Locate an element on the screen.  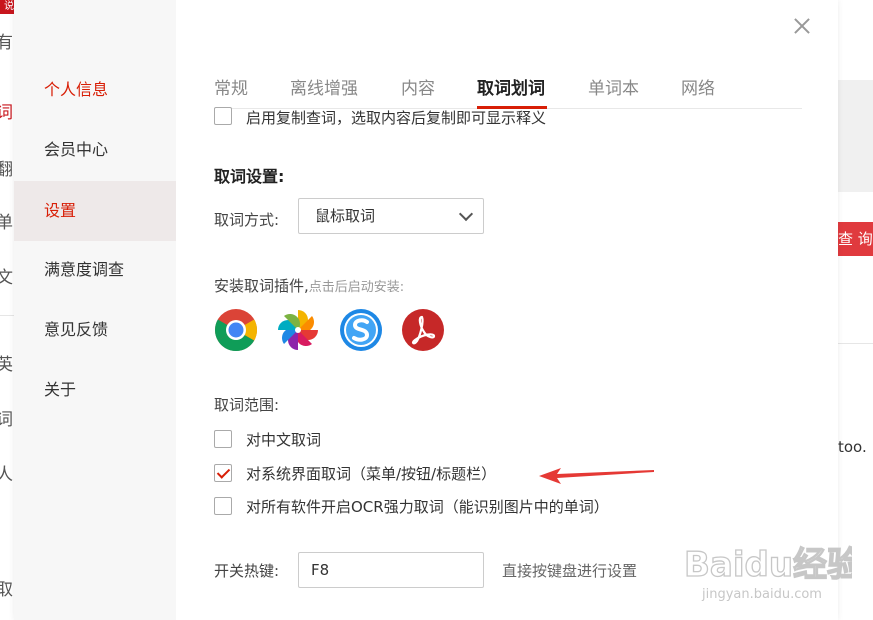
acrobat-pdf-icon is located at coordinates (423, 330).